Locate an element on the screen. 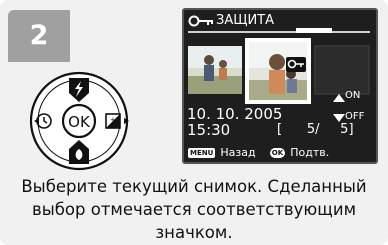 Image resolution: width=388 pixels, height=245 pixels. screen-title: ЗАЩИТА is located at coordinates (245, 20).